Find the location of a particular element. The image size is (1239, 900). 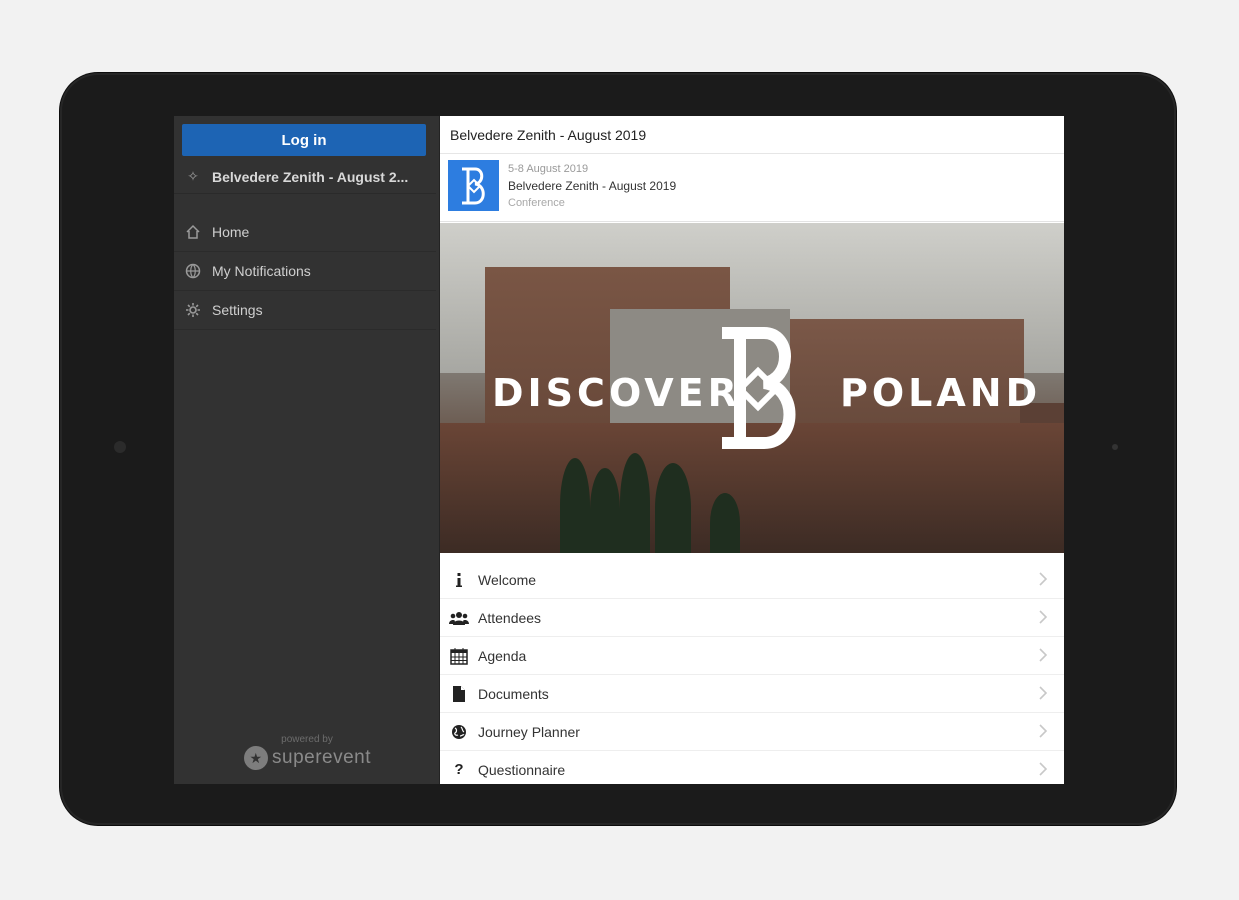

menu-item-questionnaire: ? Questionnaire is located at coordinates (752, 767).